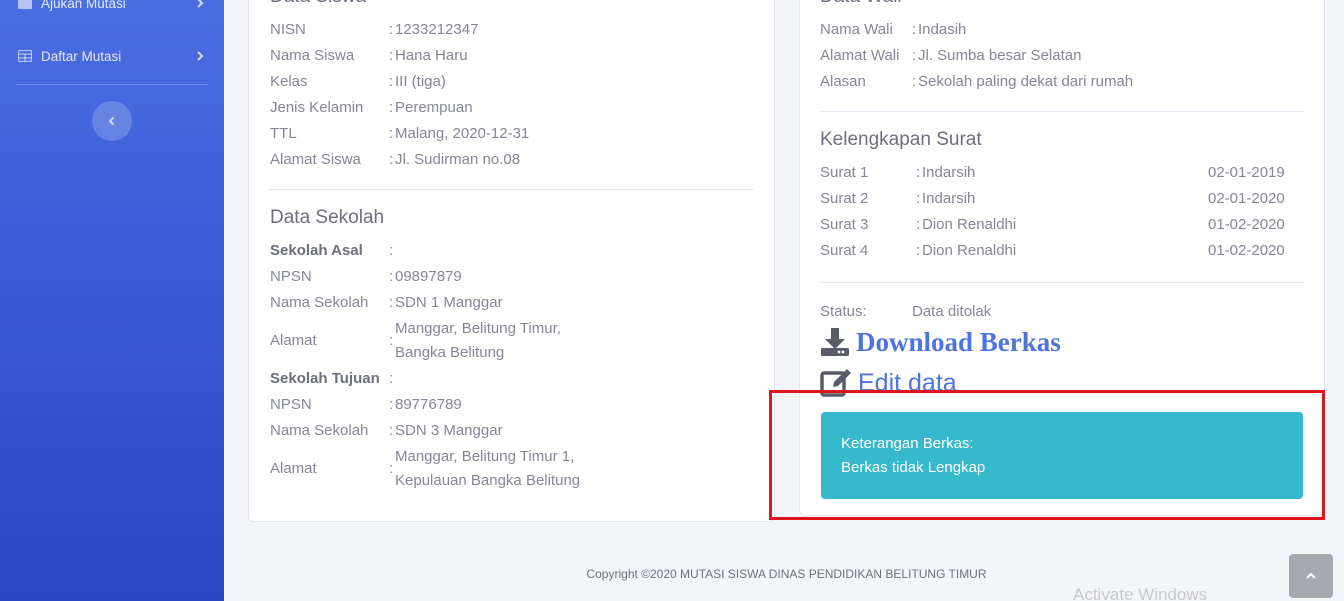  Describe the element at coordinates (83, 5) in the screenshot. I see `sidebar-item-label: Ajukan Mutasi` at that location.